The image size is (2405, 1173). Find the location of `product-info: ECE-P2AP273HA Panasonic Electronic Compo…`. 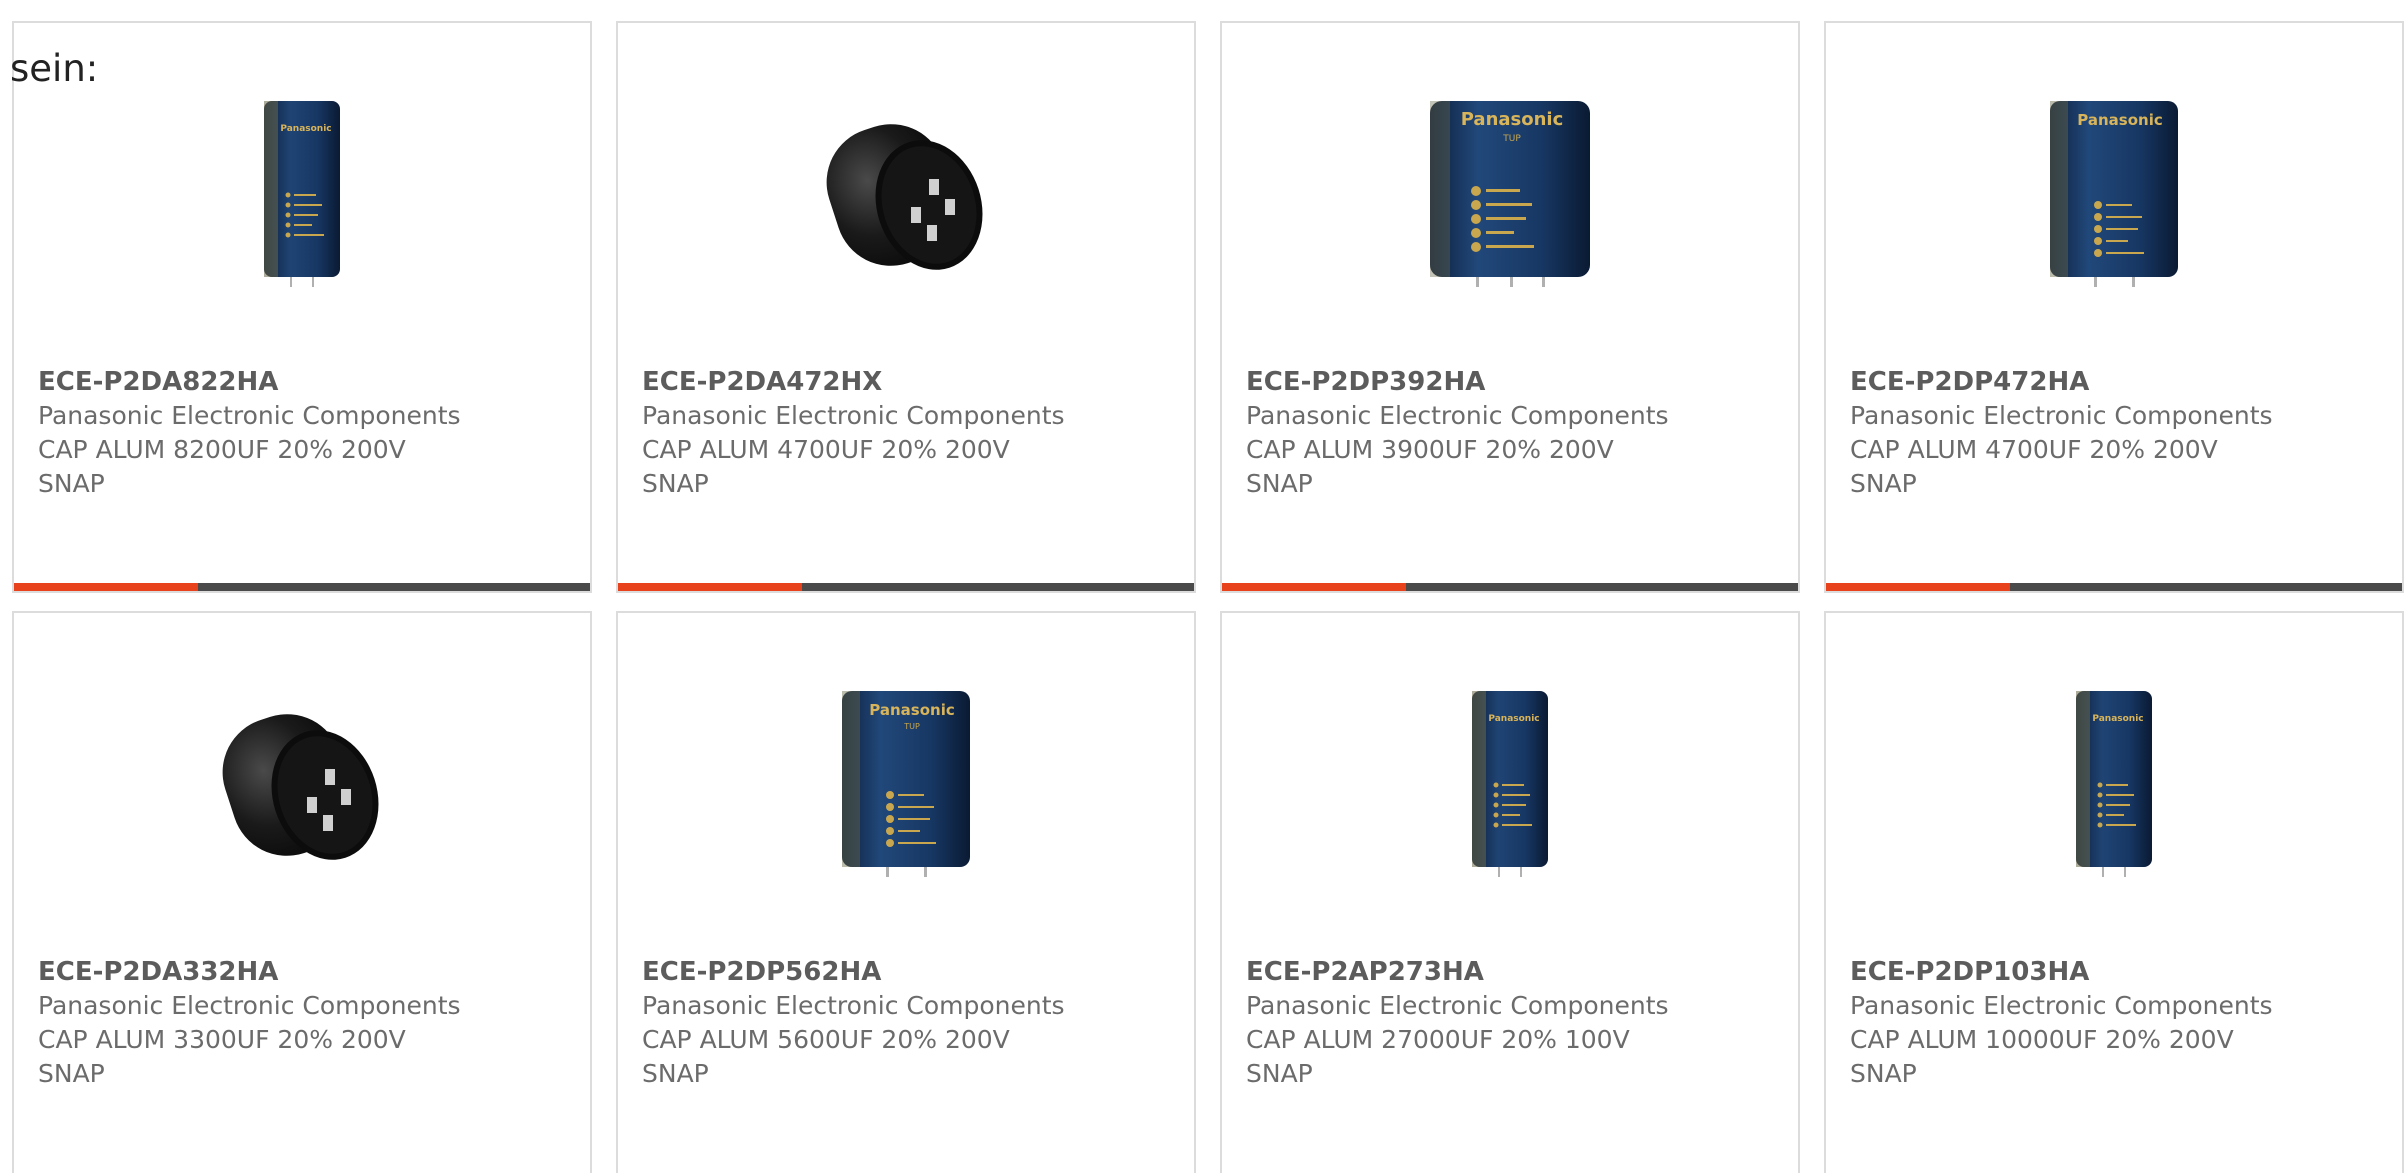

product-info: ECE-P2AP273HA Panasonic Electronic Compo… is located at coordinates (1514, 1023).